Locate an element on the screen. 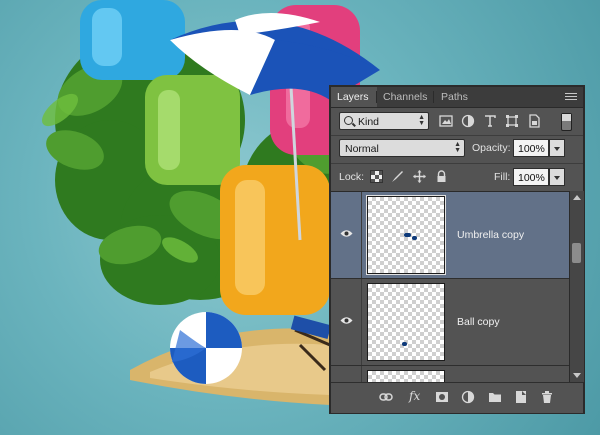 The image size is (600, 435). mask-icon is located at coordinates (442, 397).